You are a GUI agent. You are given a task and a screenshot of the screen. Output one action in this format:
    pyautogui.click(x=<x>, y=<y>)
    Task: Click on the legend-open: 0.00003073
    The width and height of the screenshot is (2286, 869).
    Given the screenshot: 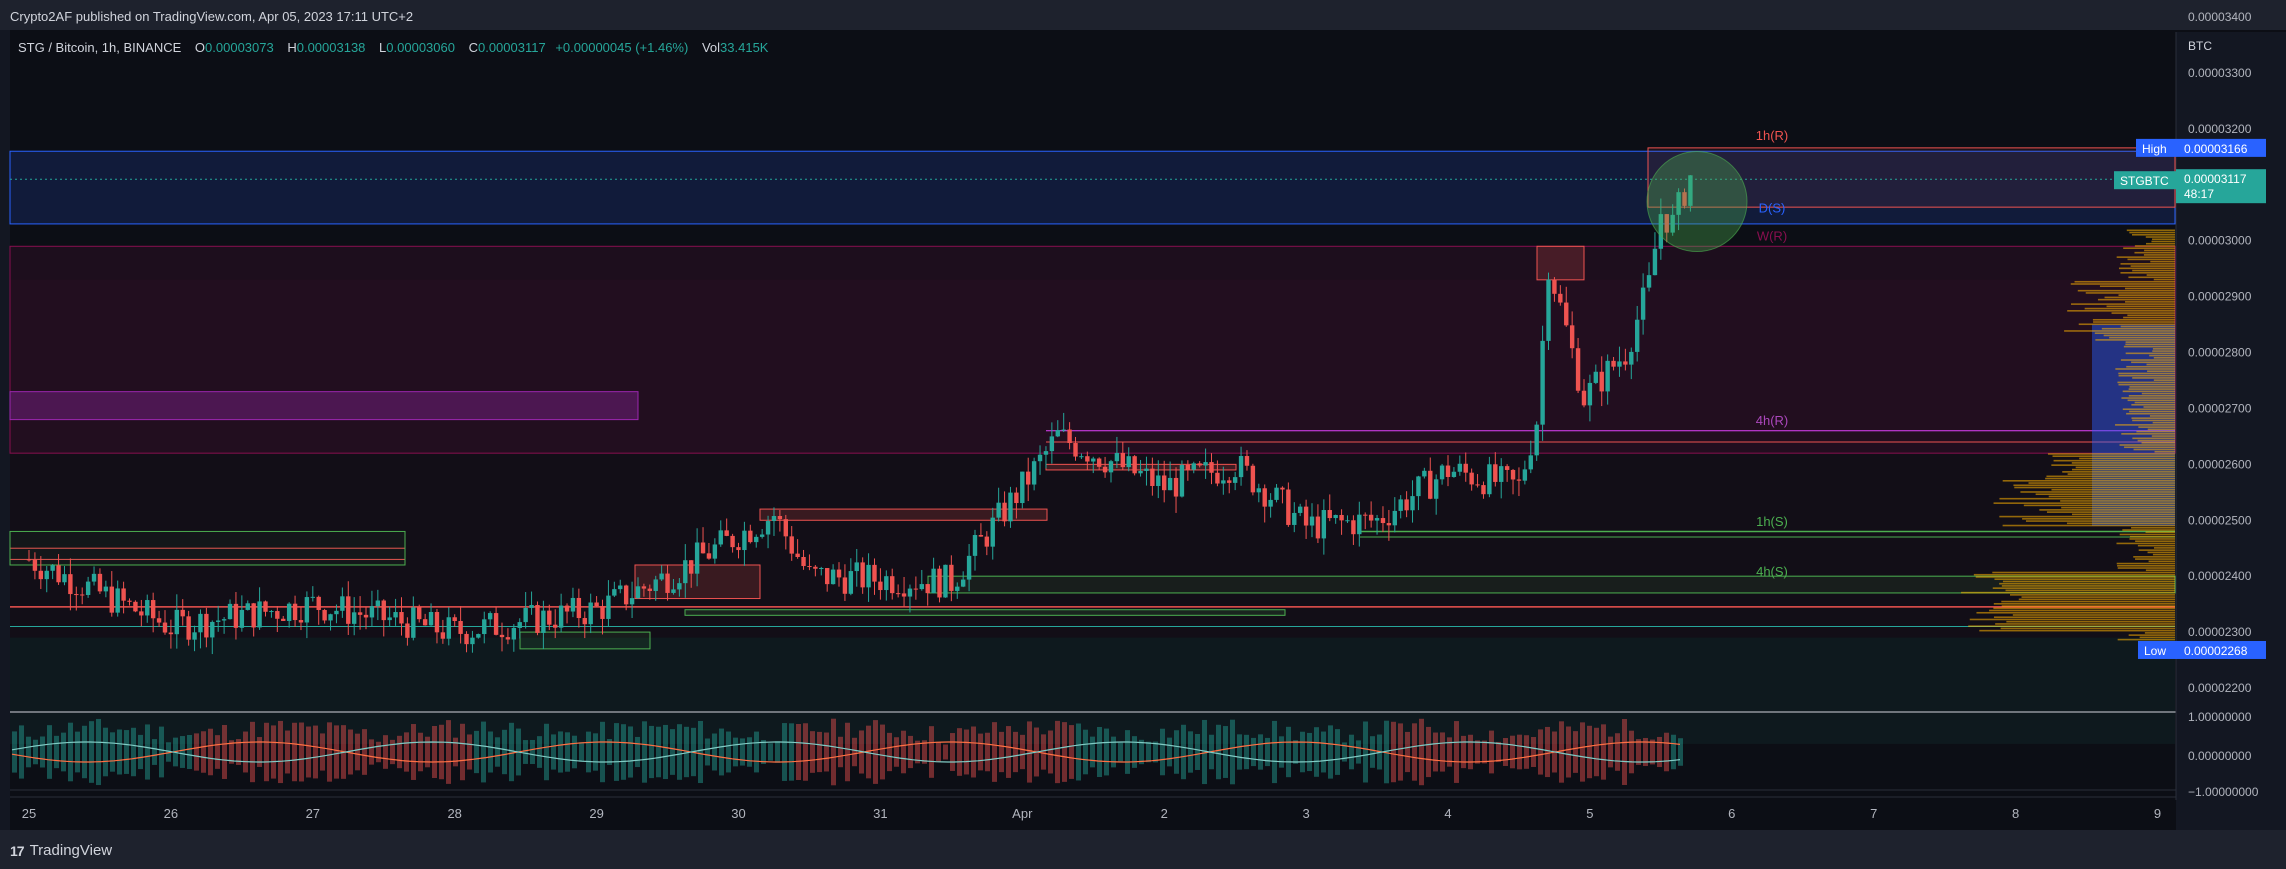 What is the action you would take?
    pyautogui.click(x=239, y=47)
    